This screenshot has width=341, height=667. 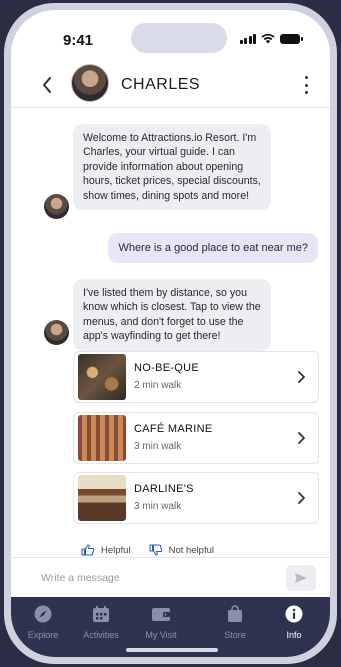 I want to click on not-helpful-label: Not helpful, so click(x=191, y=550).